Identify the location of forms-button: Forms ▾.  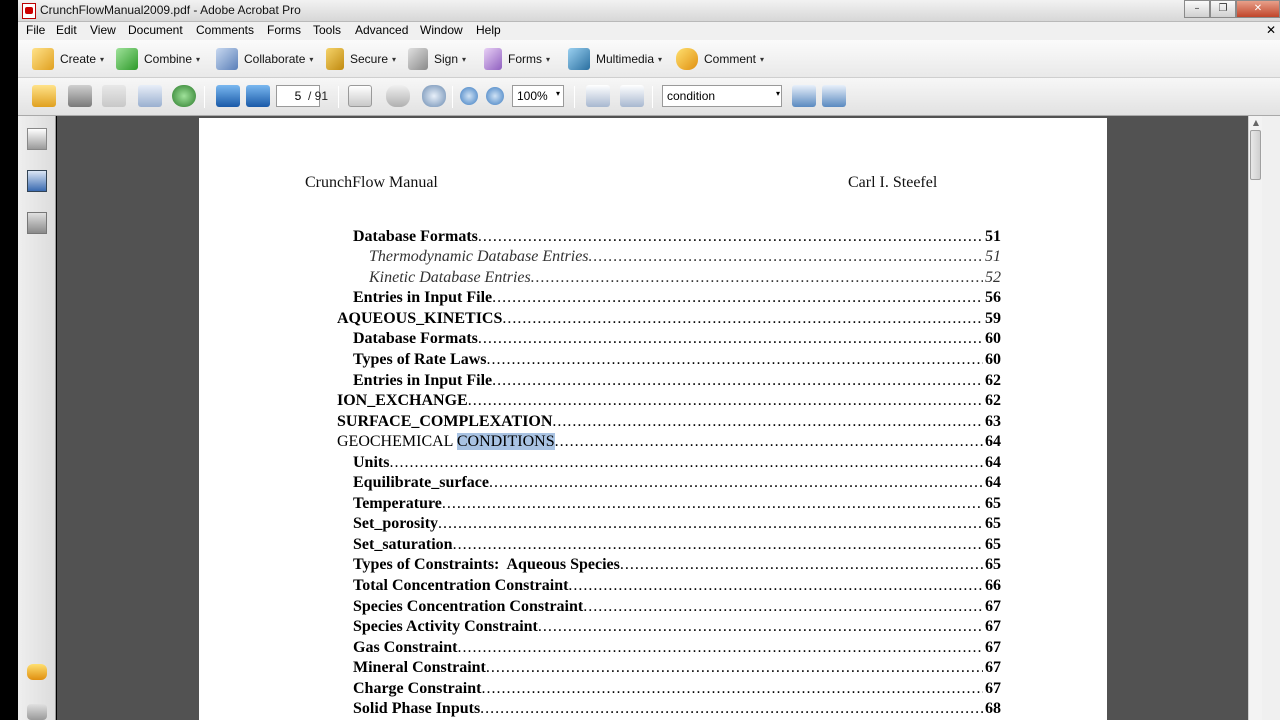
(517, 59).